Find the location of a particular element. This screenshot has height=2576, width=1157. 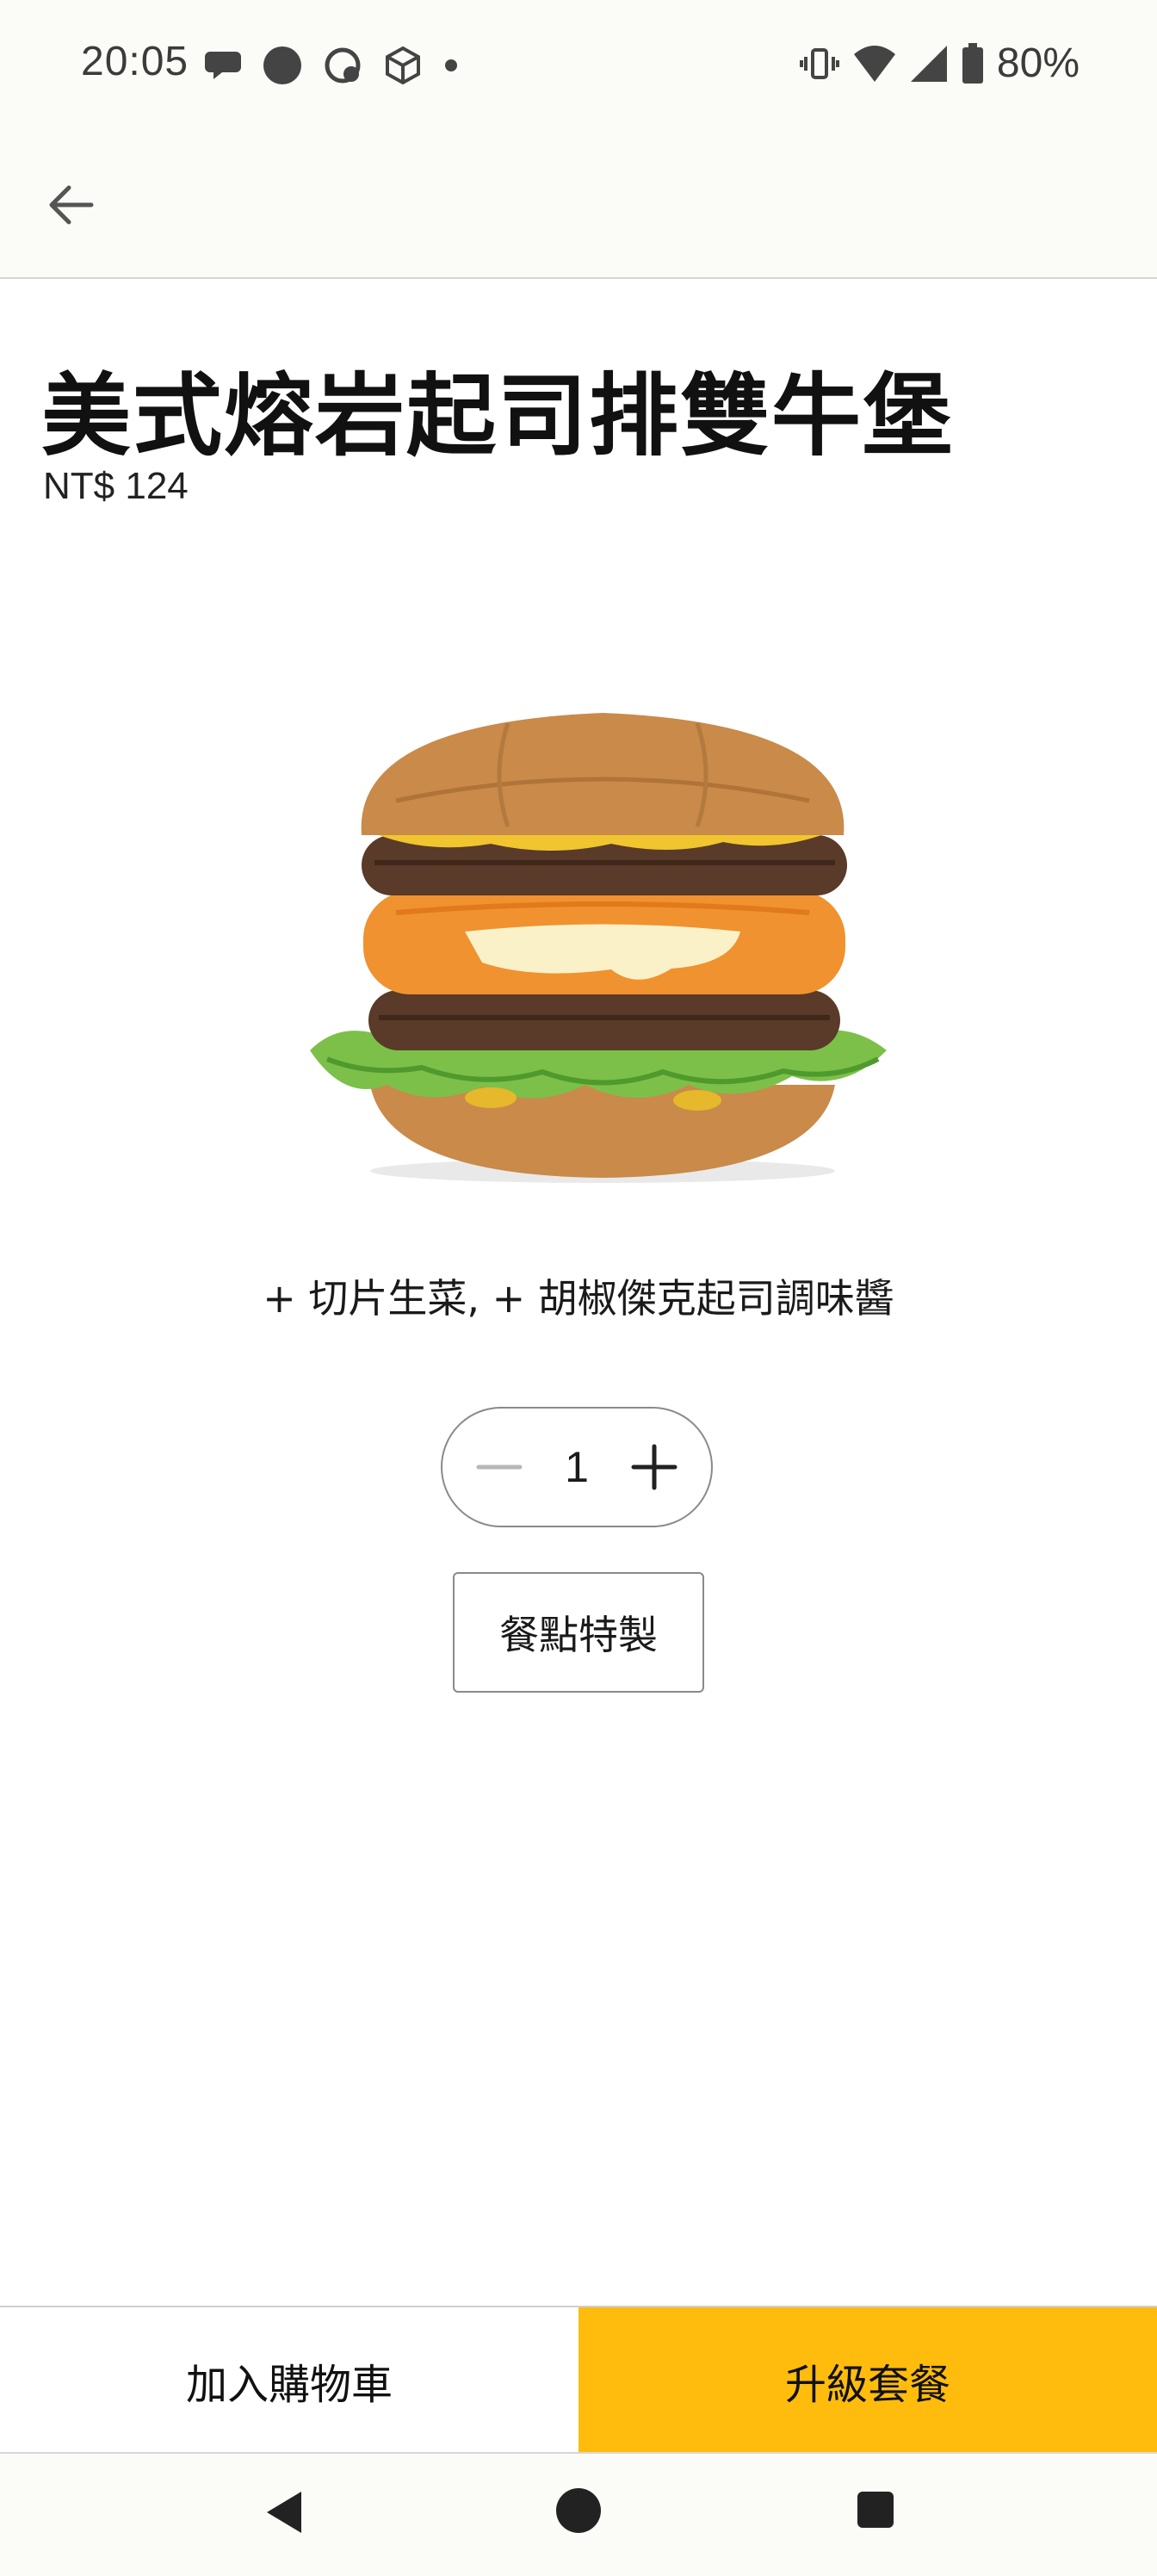

customize-meal-button: 餐點特製 is located at coordinates (579, 1633).